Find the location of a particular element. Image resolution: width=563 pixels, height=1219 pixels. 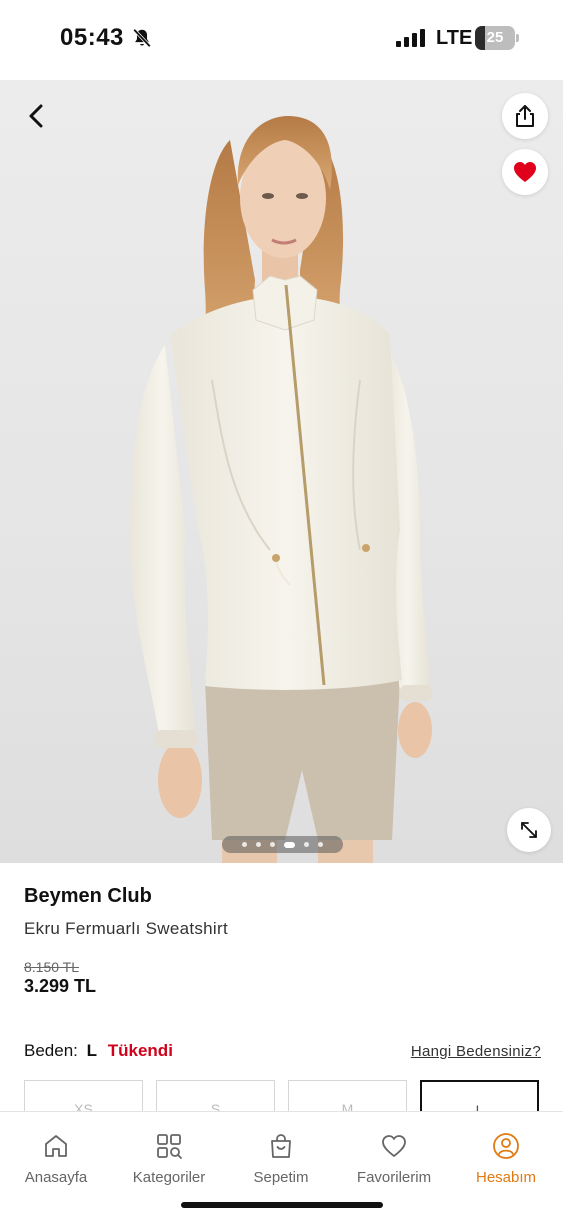

size-option-m: M is located at coordinates (347, 1097).